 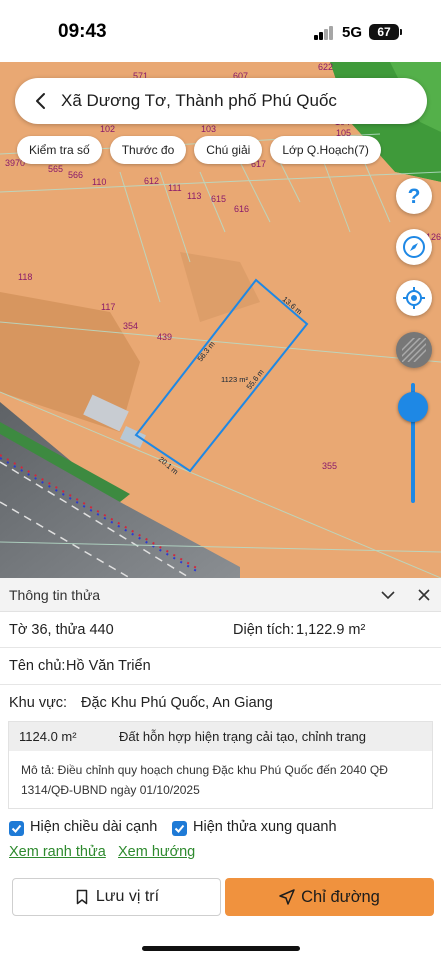 I want to click on planning-area: 1124.0 m², so click(x=48, y=736).